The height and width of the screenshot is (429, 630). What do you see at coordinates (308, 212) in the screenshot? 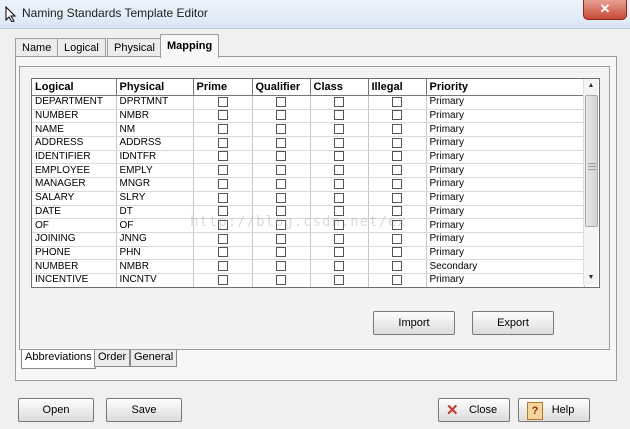
I see `table-row: DATE DT Primary` at bounding box center [308, 212].